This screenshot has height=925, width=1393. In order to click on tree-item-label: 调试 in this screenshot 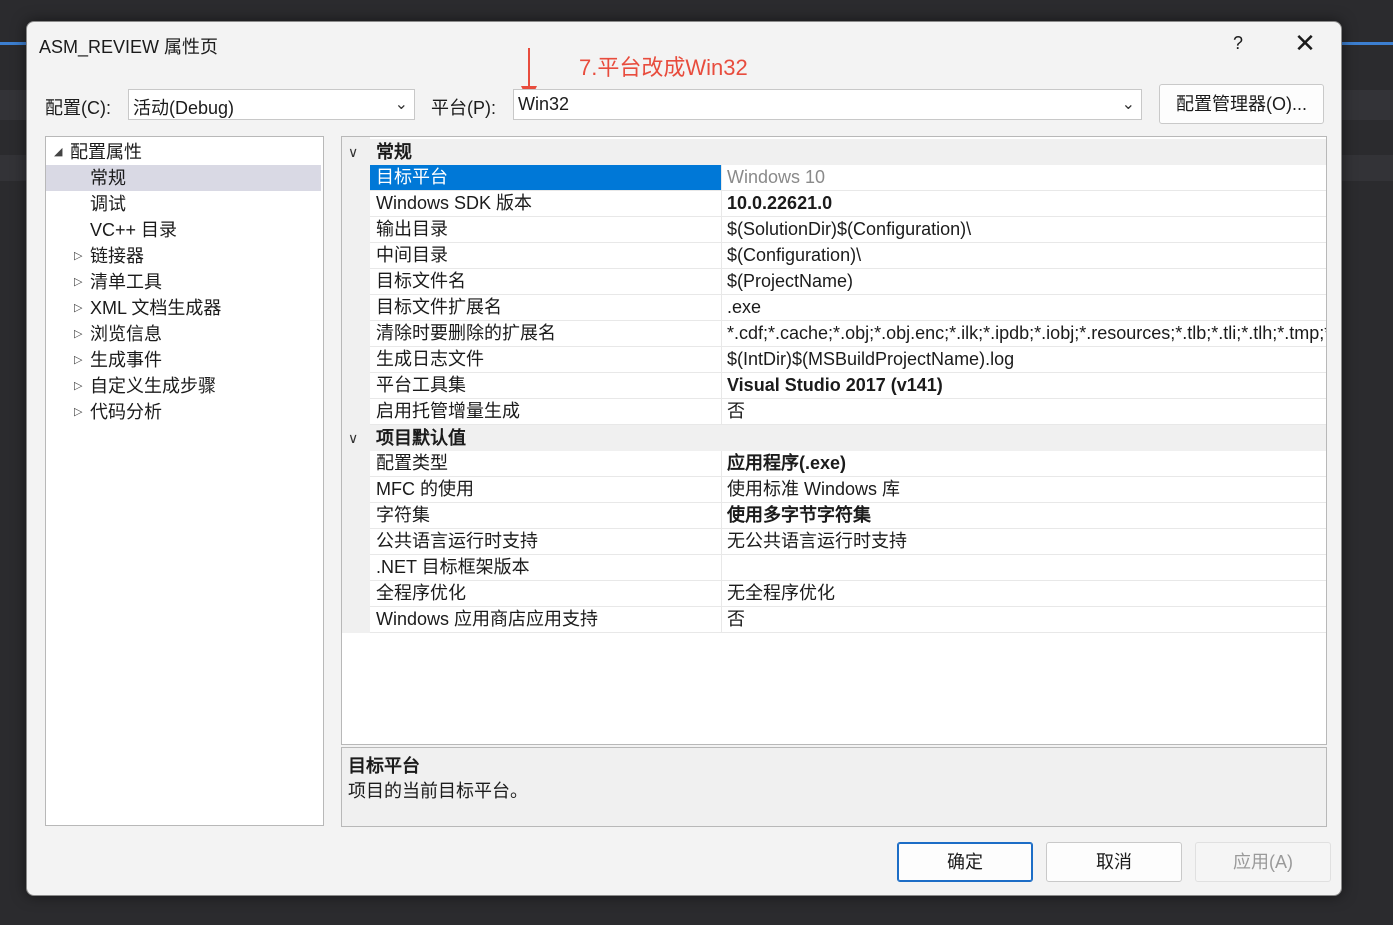, I will do `click(108, 204)`.